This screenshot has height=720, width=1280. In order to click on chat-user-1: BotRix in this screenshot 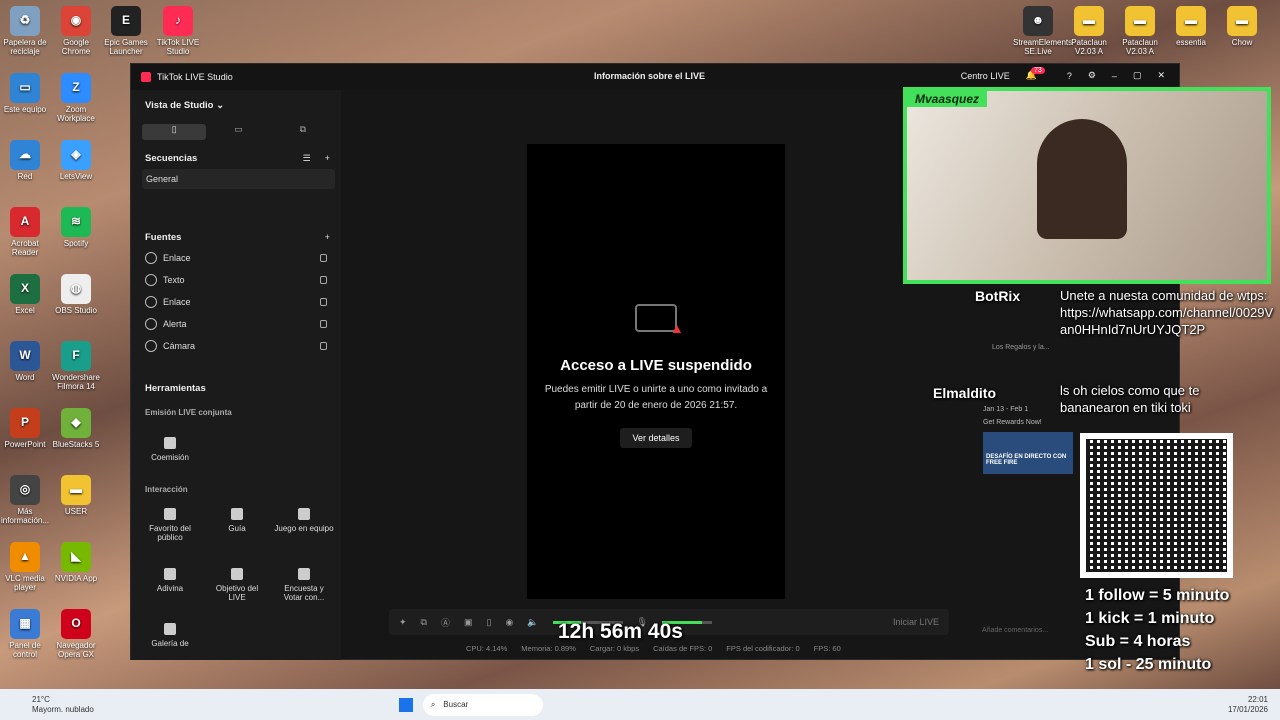, I will do `click(998, 296)`.